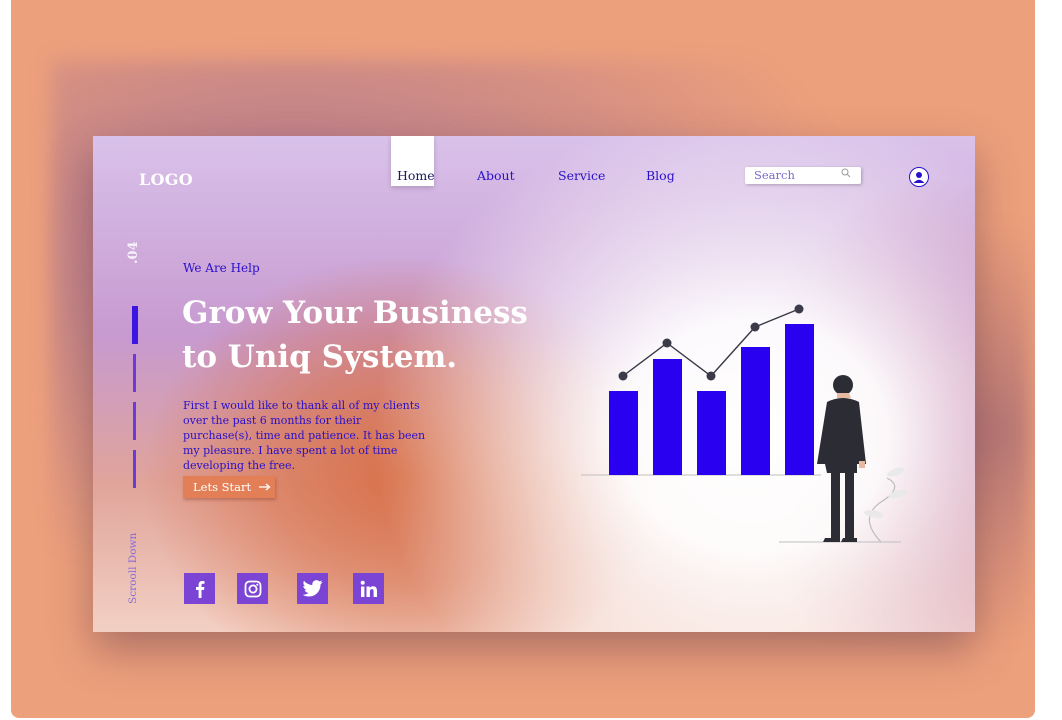  What do you see at coordinates (794, 175) in the screenshot?
I see `search-input` at bounding box center [794, 175].